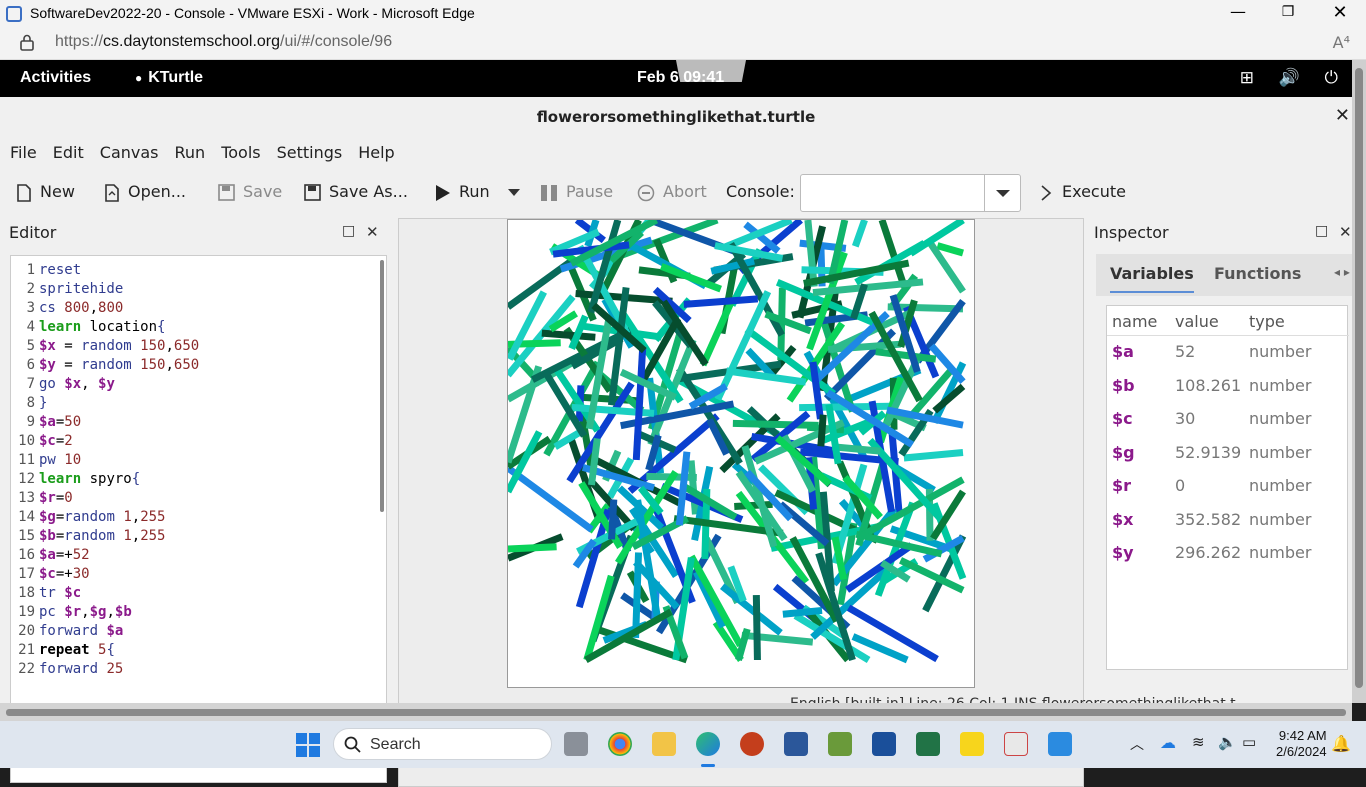 This screenshot has height=787, width=1366. What do you see at coordinates (119, 346) in the screenshot?
I see `code-line: $x = random 150,650` at bounding box center [119, 346].